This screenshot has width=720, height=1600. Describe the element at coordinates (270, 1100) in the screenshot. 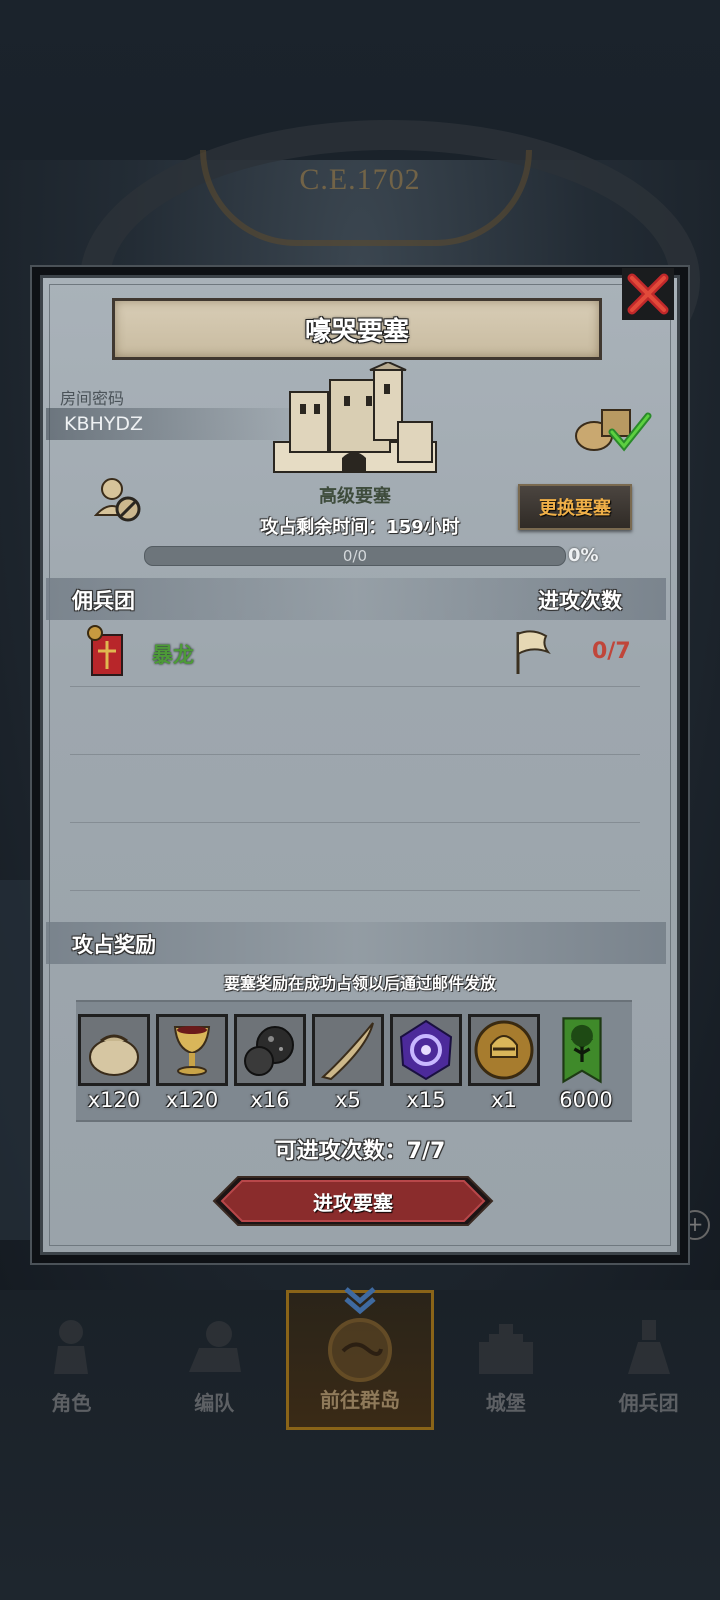

I see `reward-qty: x16` at that location.